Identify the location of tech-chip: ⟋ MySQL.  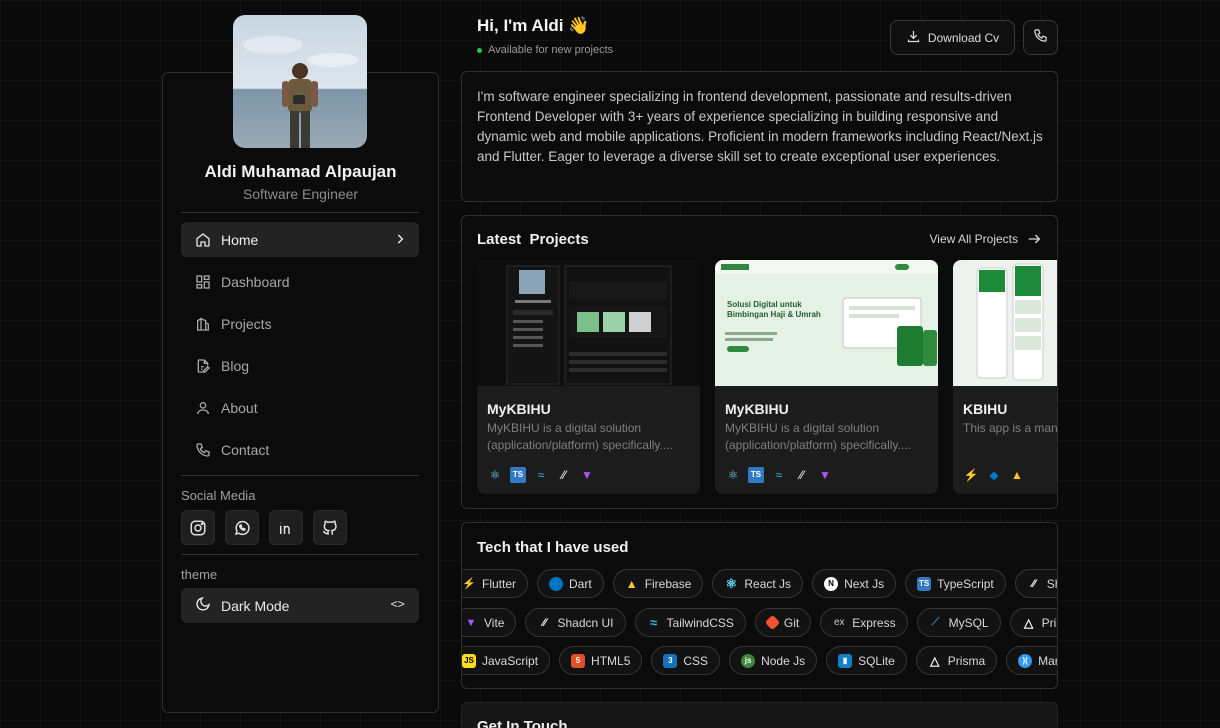
(958, 622).